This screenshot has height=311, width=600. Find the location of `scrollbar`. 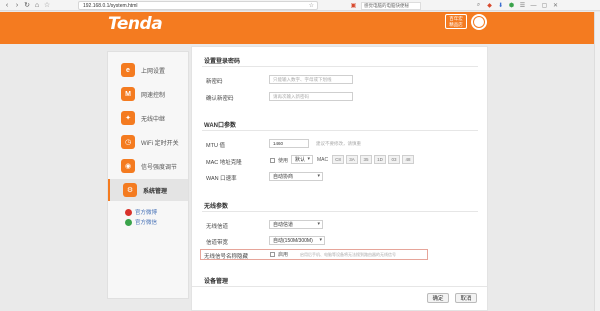

scrollbar is located at coordinates (597, 161).